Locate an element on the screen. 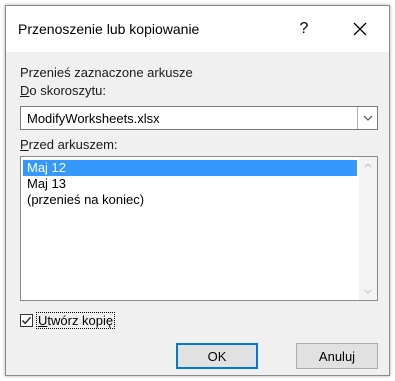  scroll-down-button is located at coordinates (368, 291).